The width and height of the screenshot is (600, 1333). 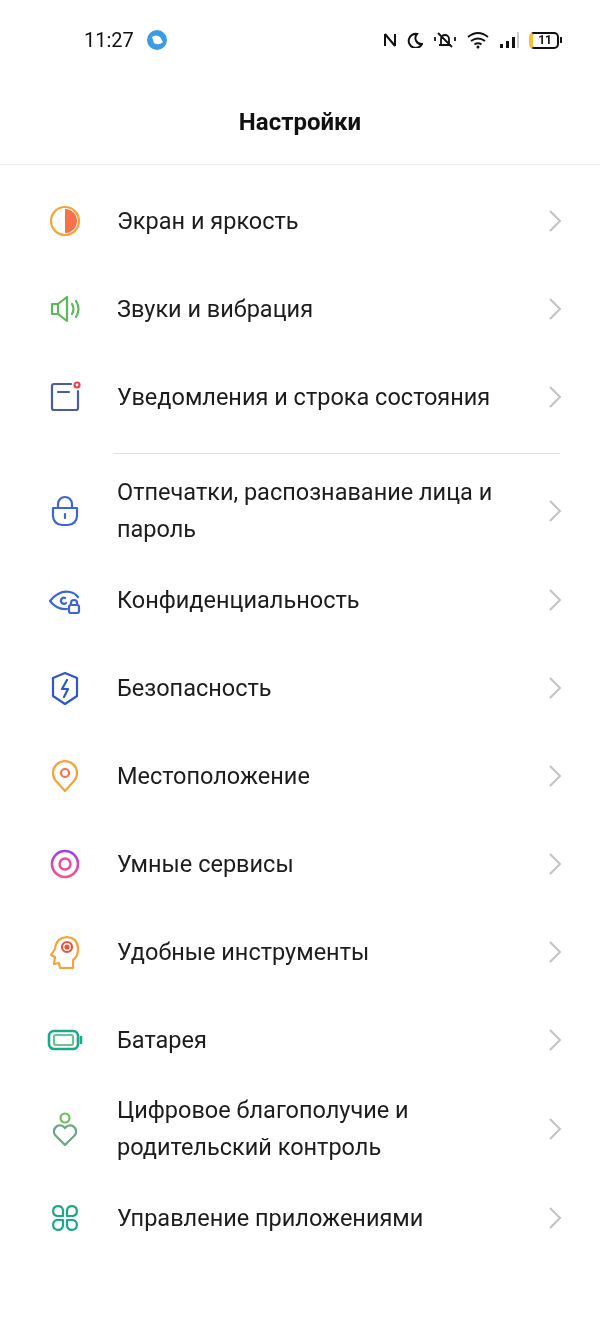 I want to click on item-label: Управление приложениями, so click(x=271, y=1218).